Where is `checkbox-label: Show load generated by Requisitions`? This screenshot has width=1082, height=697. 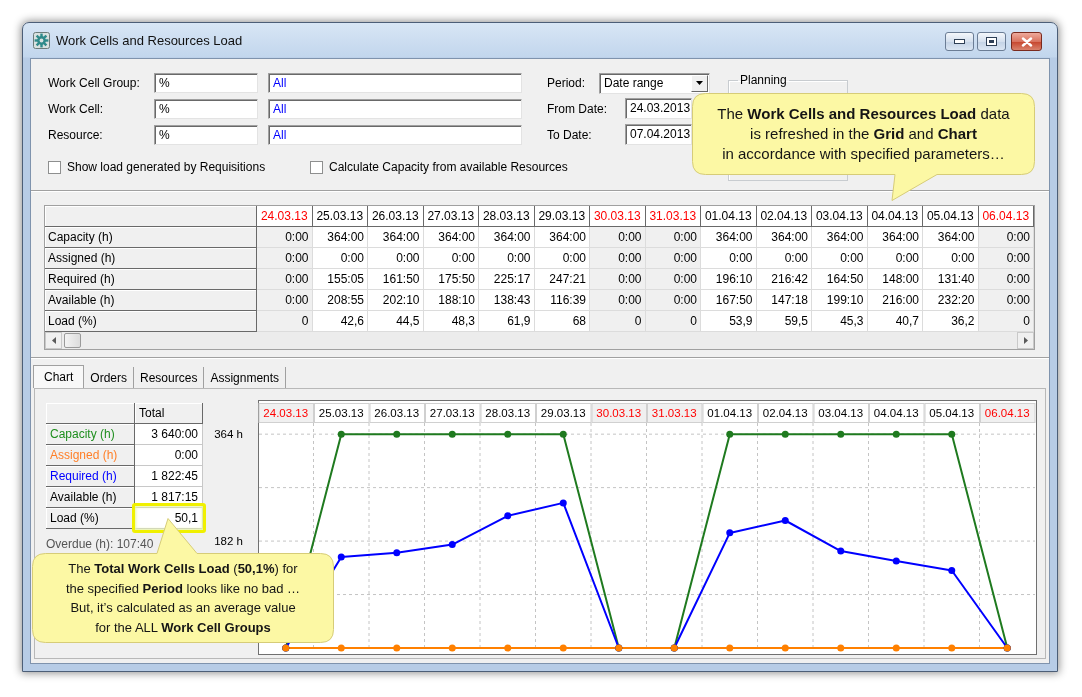
checkbox-label: Show load generated by Requisitions is located at coordinates (166, 167).